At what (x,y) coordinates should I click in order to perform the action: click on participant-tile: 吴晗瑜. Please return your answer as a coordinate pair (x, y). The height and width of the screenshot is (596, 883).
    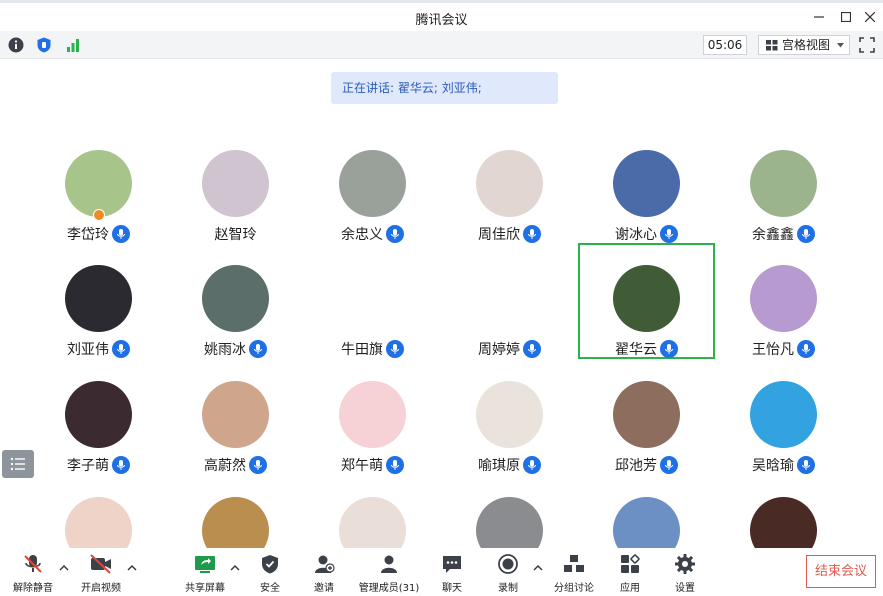
    Looking at the image, I should click on (783, 419).